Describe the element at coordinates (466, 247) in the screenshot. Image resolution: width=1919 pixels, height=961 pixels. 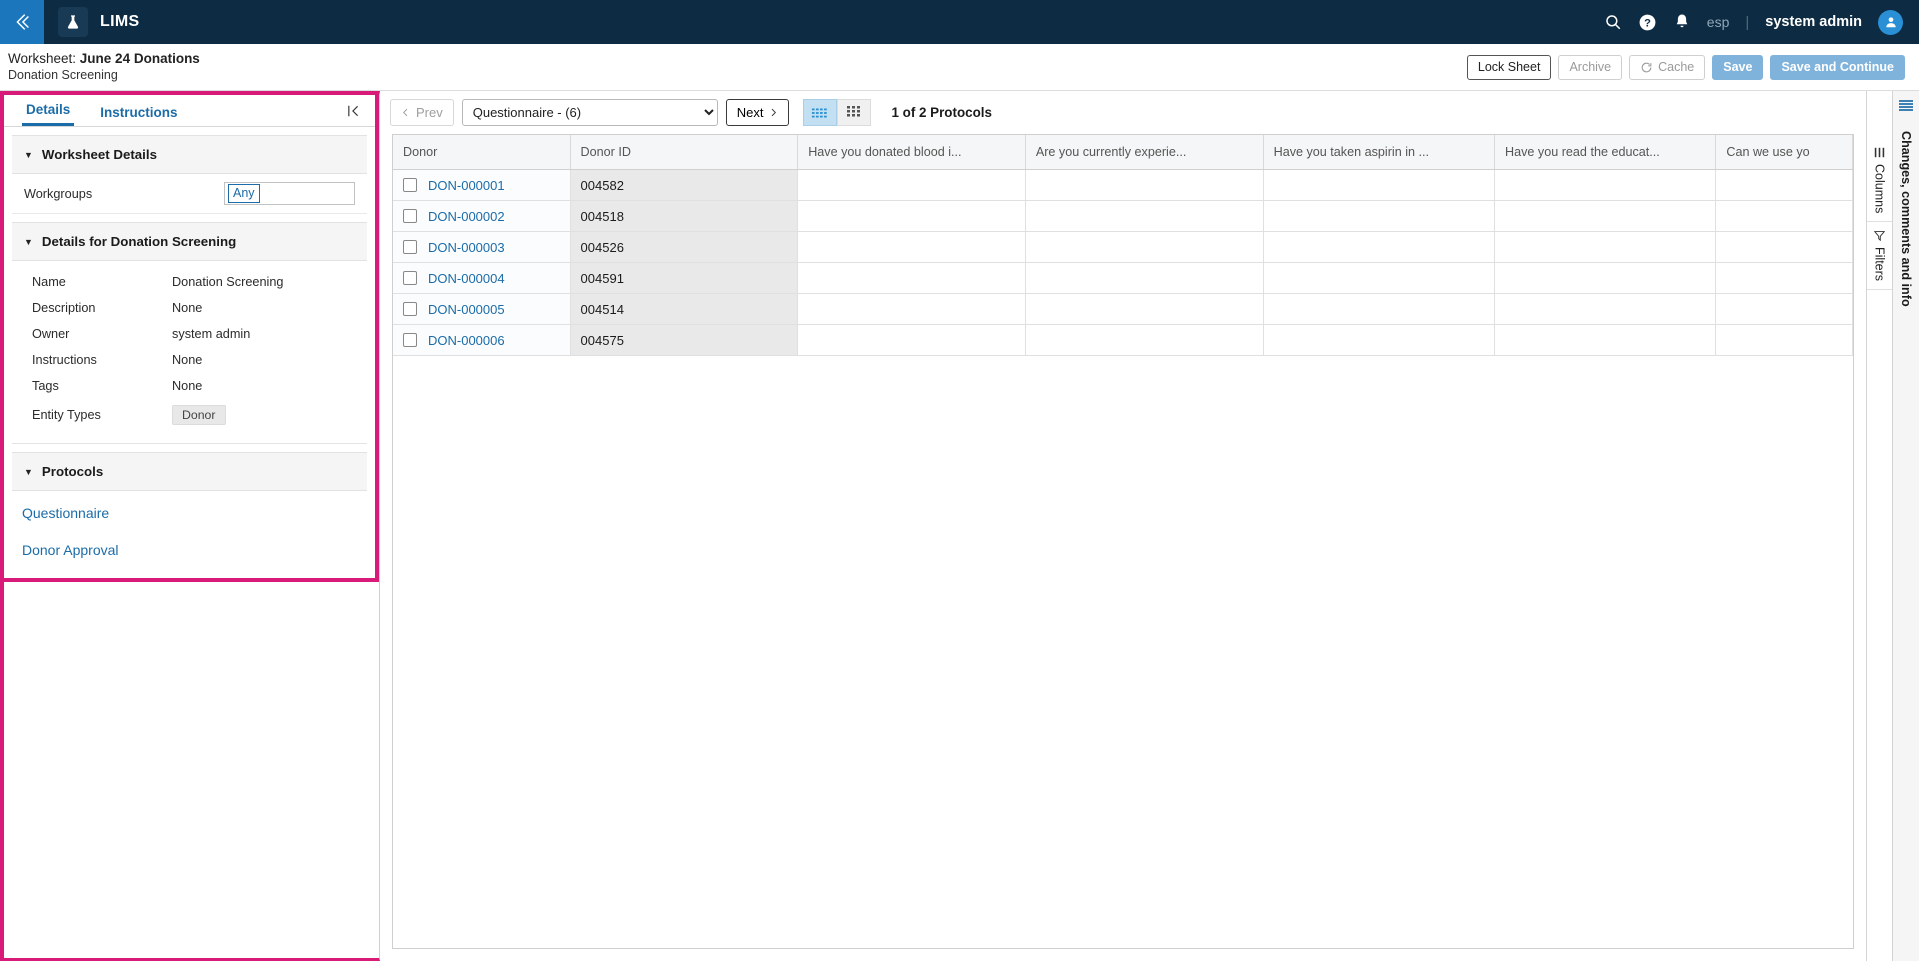
I see `donor-link: DON-000003` at that location.